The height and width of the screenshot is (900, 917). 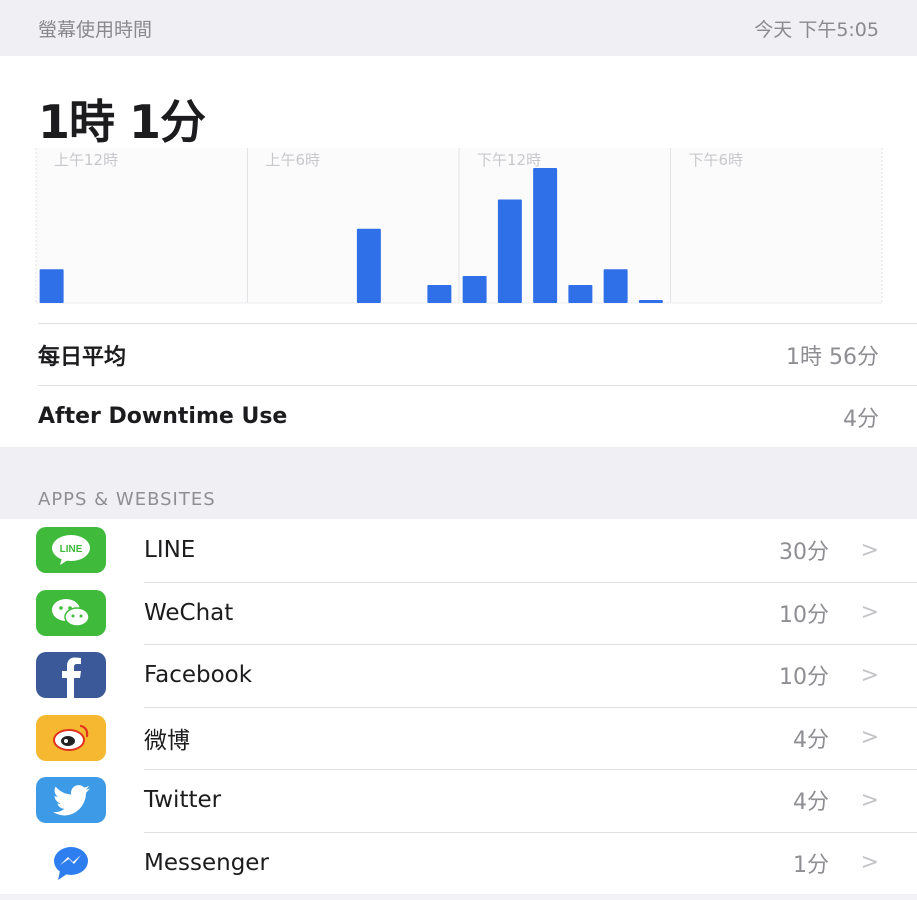 What do you see at coordinates (832, 357) in the screenshot?
I see `daily-average-value: 1時 56分` at bounding box center [832, 357].